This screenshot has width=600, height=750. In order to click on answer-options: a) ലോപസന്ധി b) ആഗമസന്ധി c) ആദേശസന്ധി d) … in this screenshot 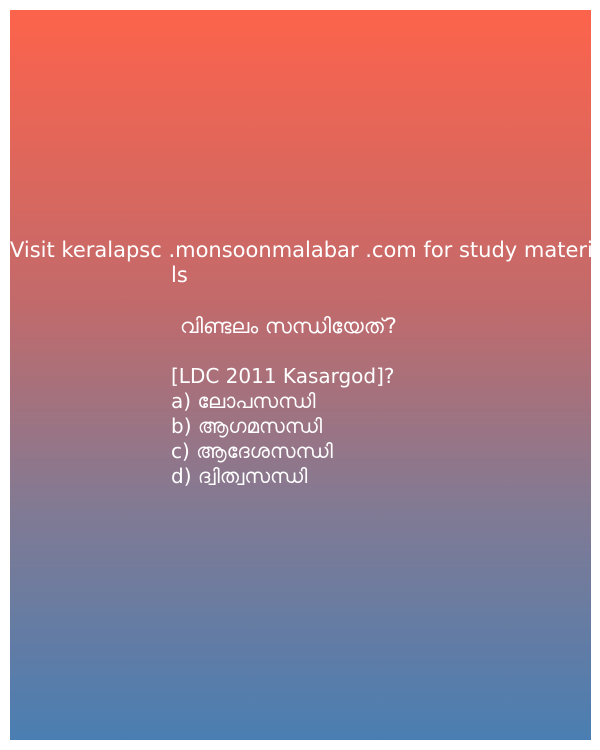, I will do `click(252, 439)`.